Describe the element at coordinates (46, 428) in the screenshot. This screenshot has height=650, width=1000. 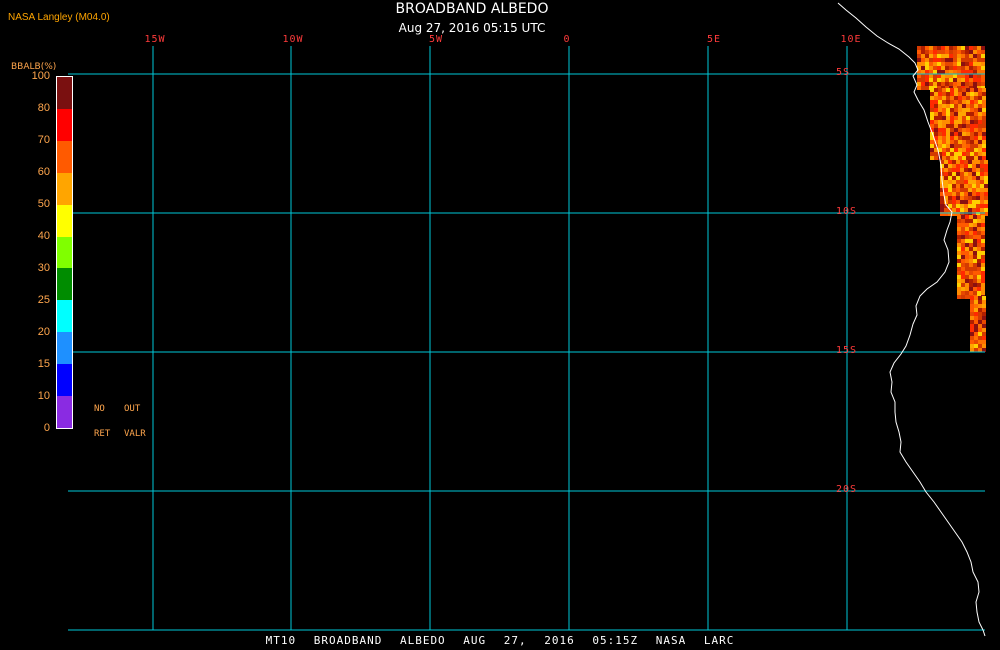
I see `colorbar-tick-label: 0` at that location.